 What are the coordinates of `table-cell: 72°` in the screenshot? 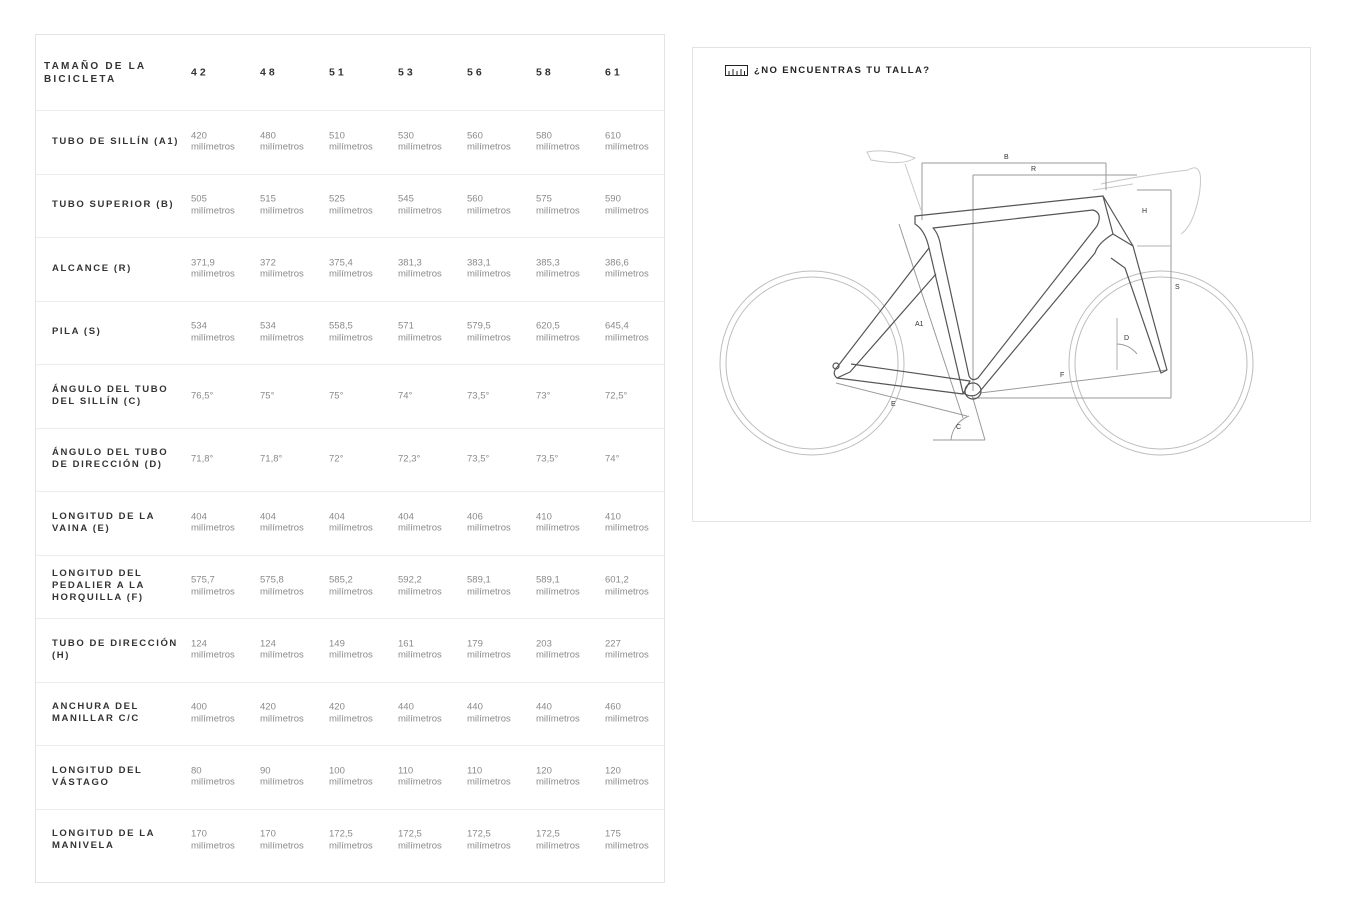 It's located at (362, 460).